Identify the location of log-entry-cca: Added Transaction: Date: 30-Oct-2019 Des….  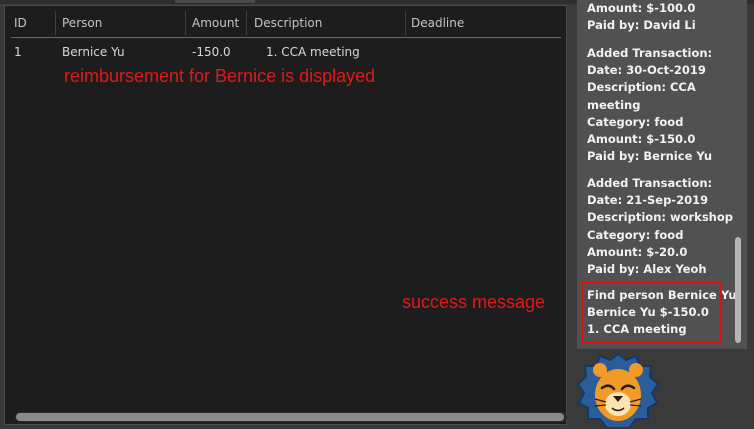
(662, 105).